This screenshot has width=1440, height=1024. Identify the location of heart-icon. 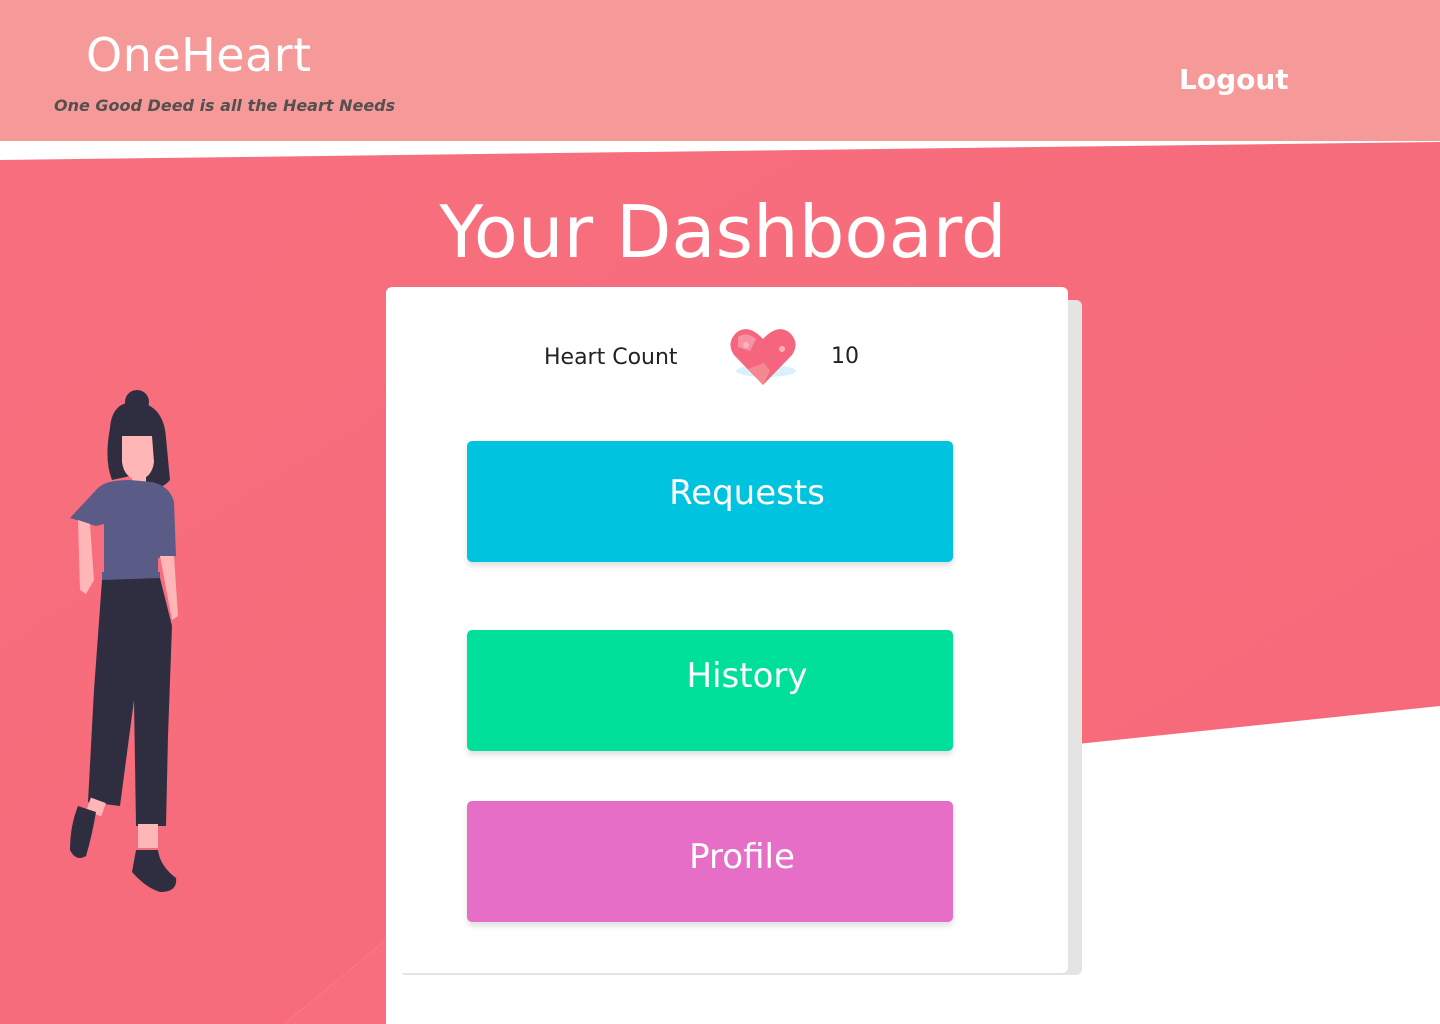
(763, 357).